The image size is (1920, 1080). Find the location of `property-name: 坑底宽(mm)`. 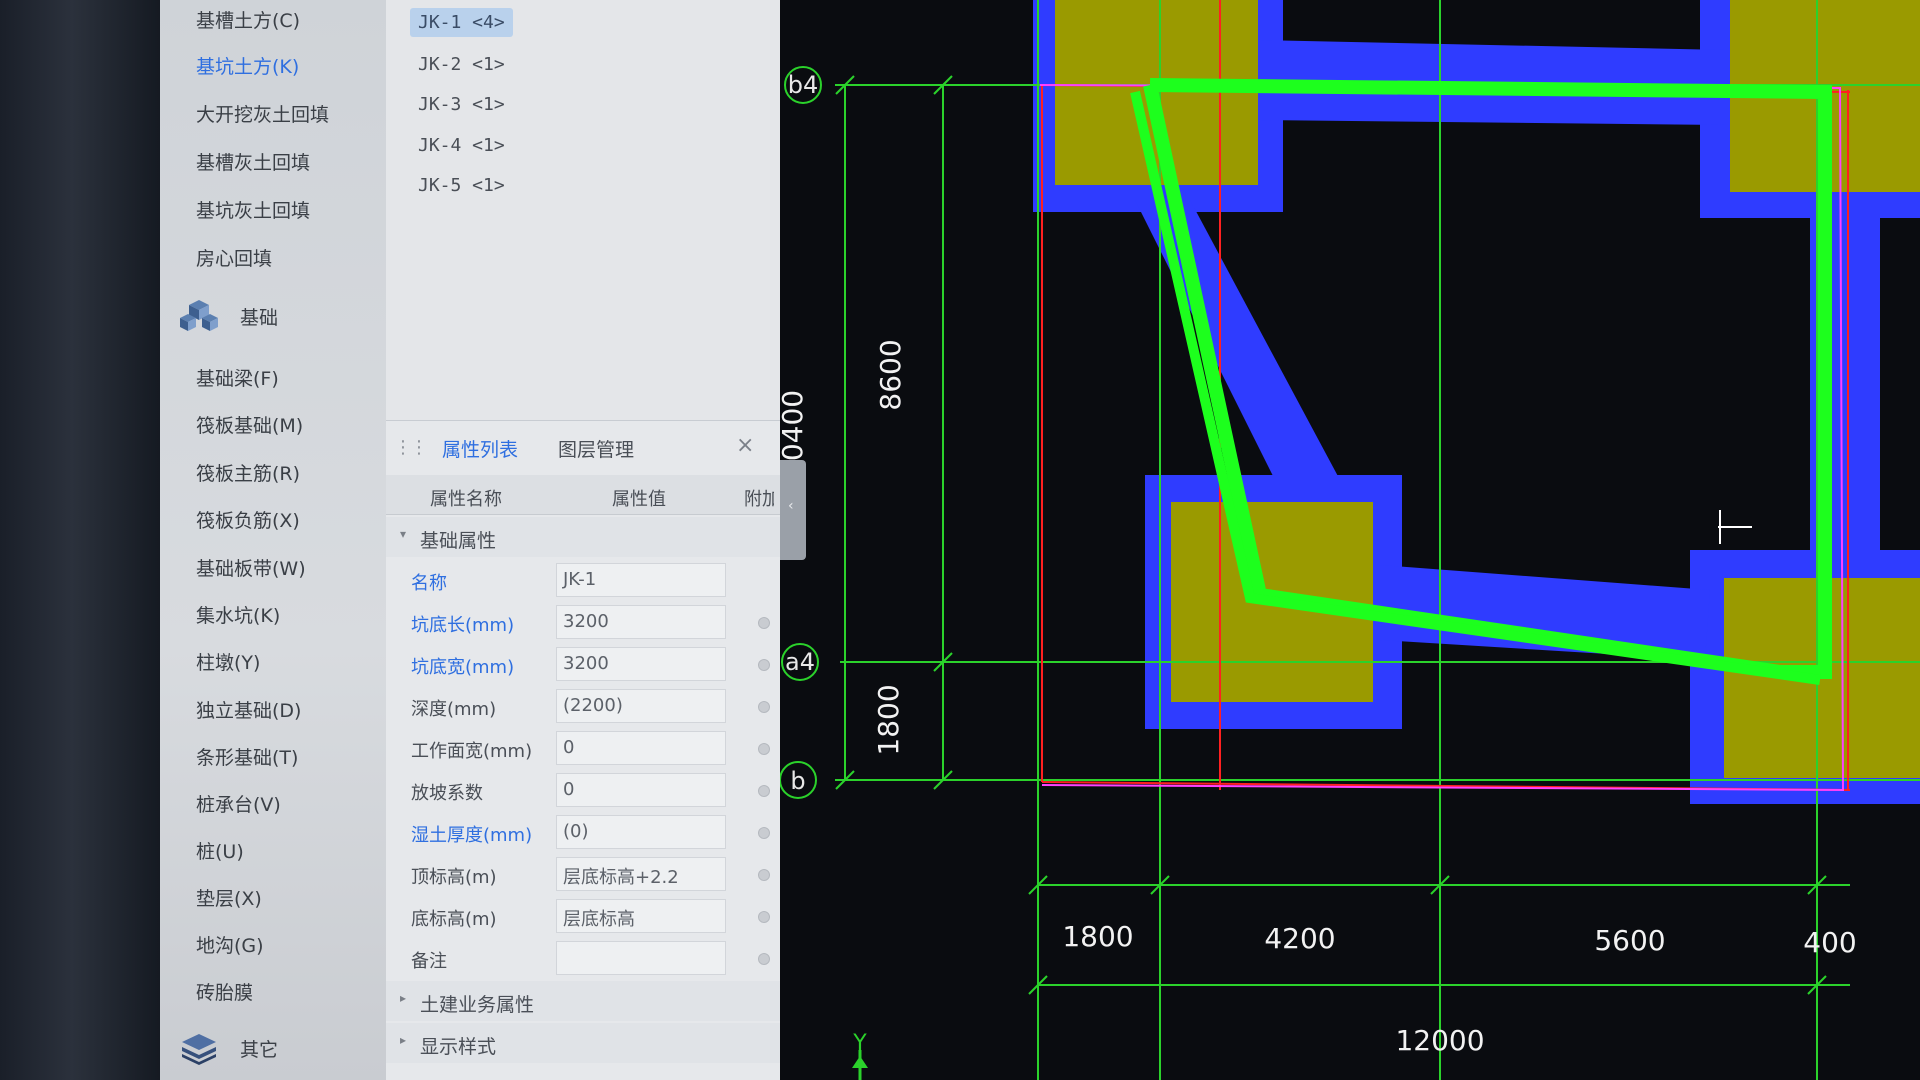

property-name: 坑底宽(mm) is located at coordinates (463, 667).